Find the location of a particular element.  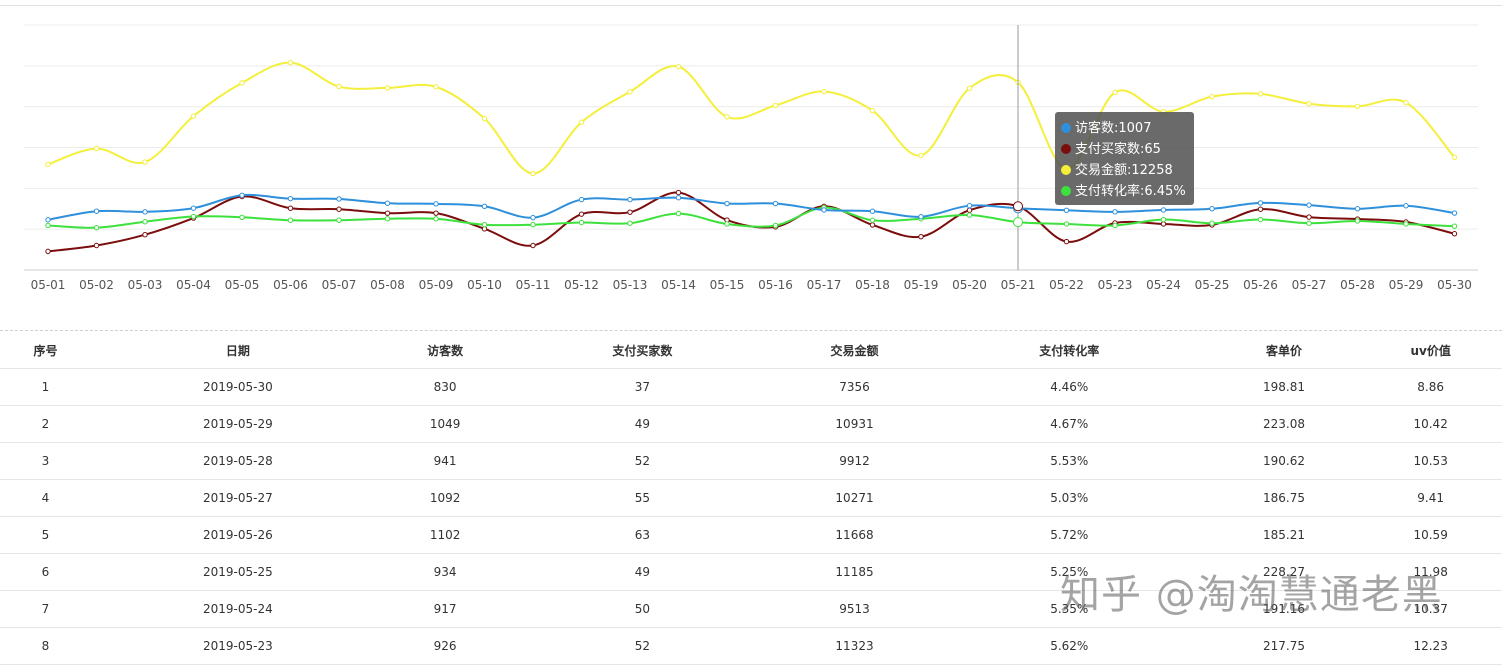

table-row: 5 2019-05-26 1102 63 11668 5.72% 185.21 10.59 is located at coordinates (751, 535).